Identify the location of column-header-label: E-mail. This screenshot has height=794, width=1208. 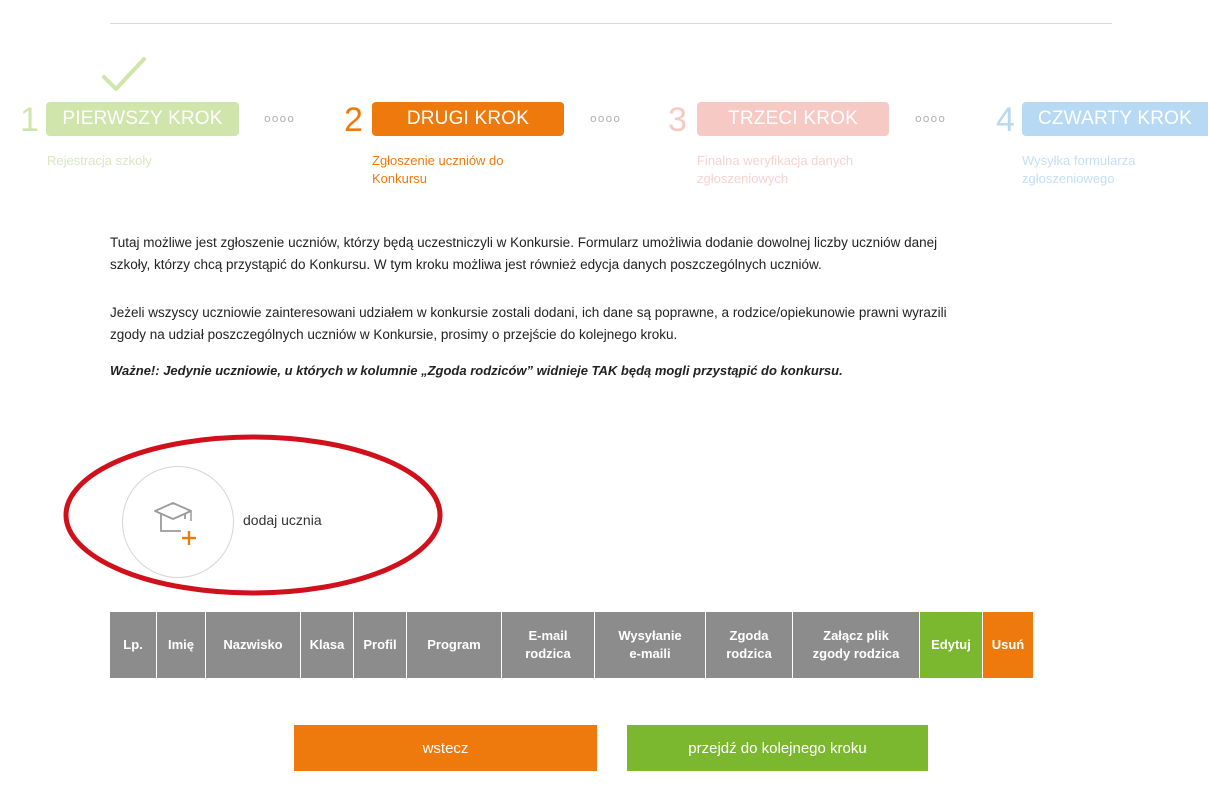
(548, 635).